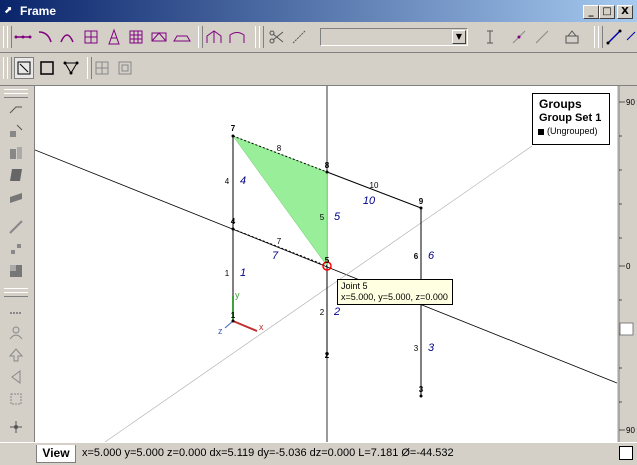 Image resolution: width=637 pixels, height=465 pixels. Describe the element at coordinates (23, 37) in the screenshot. I see `draw-line-icon` at that location.